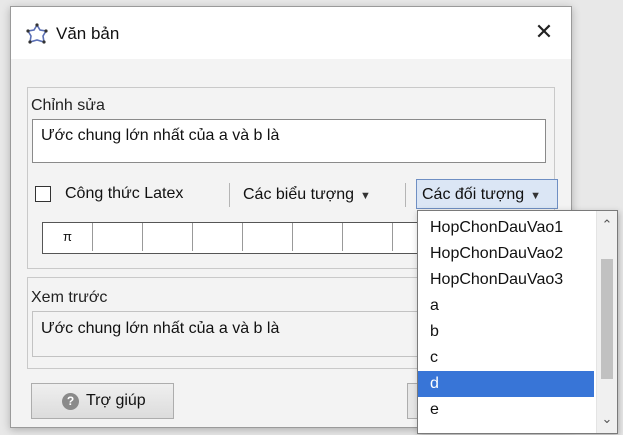 The width and height of the screenshot is (623, 435). Describe the element at coordinates (37, 33) in the screenshot. I see `polygon-star-icon` at that location.